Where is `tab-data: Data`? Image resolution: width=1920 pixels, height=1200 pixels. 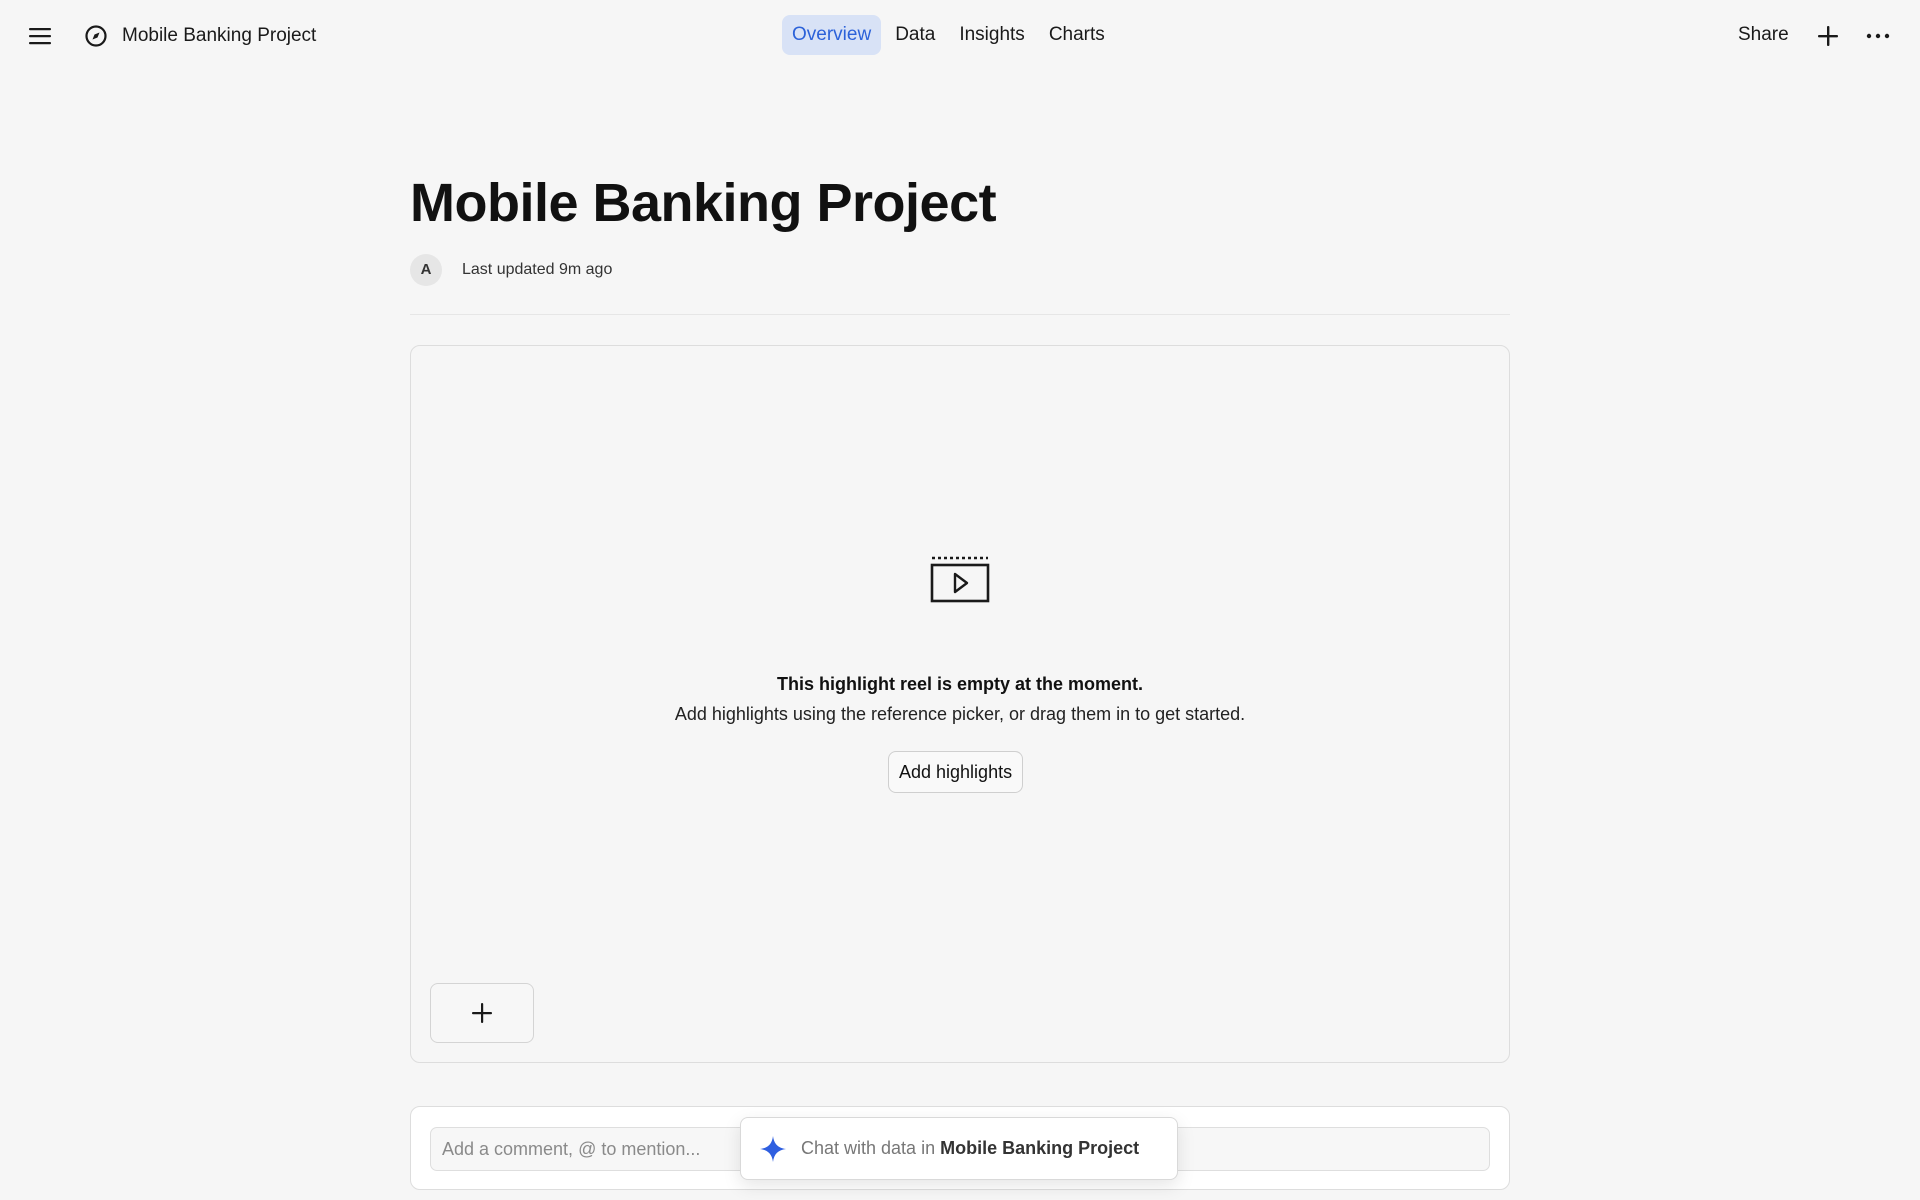 tab-data: Data is located at coordinates (915, 35).